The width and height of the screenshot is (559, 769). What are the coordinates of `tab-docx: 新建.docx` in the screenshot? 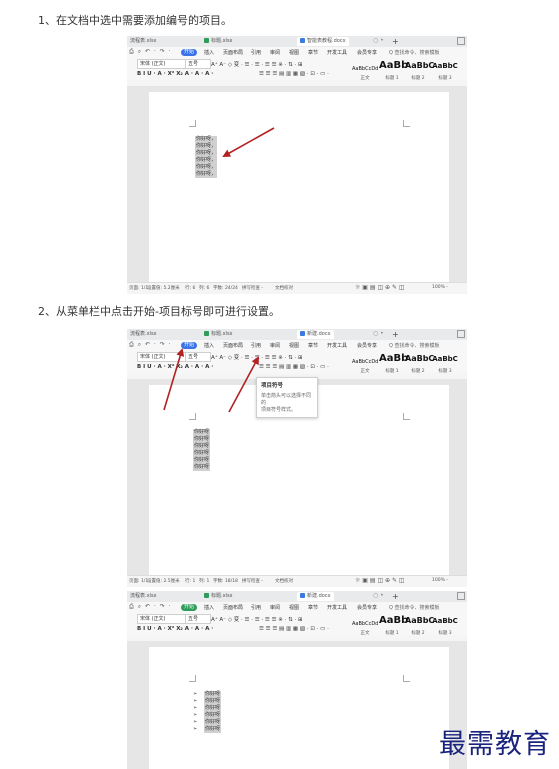 It's located at (315, 334).